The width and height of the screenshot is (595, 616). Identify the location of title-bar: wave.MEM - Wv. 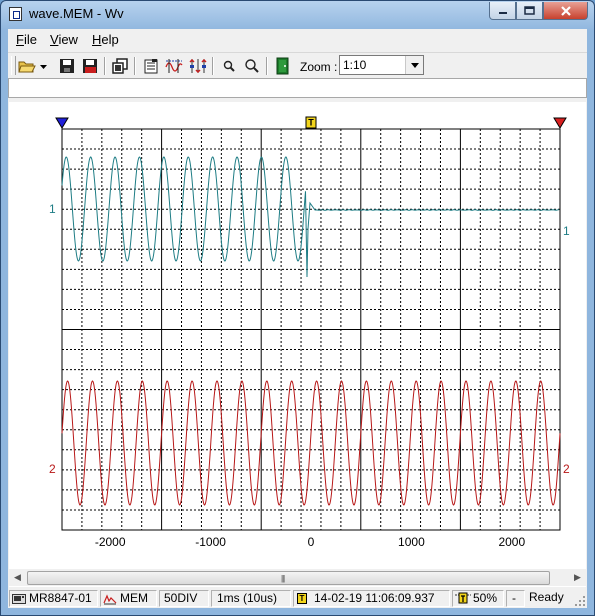
(297, 14).